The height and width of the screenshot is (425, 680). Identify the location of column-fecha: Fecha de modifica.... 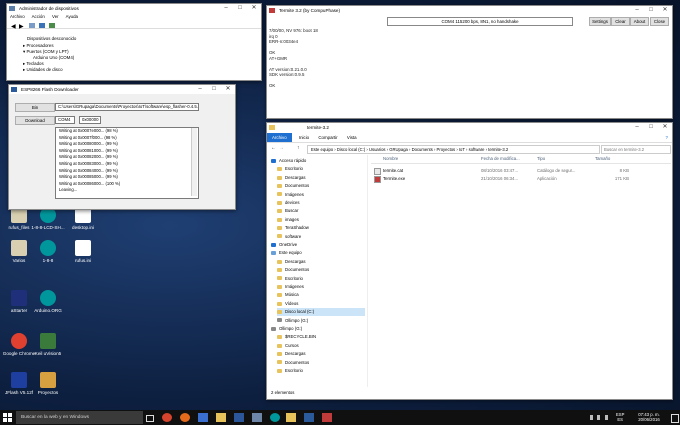
(500, 159).